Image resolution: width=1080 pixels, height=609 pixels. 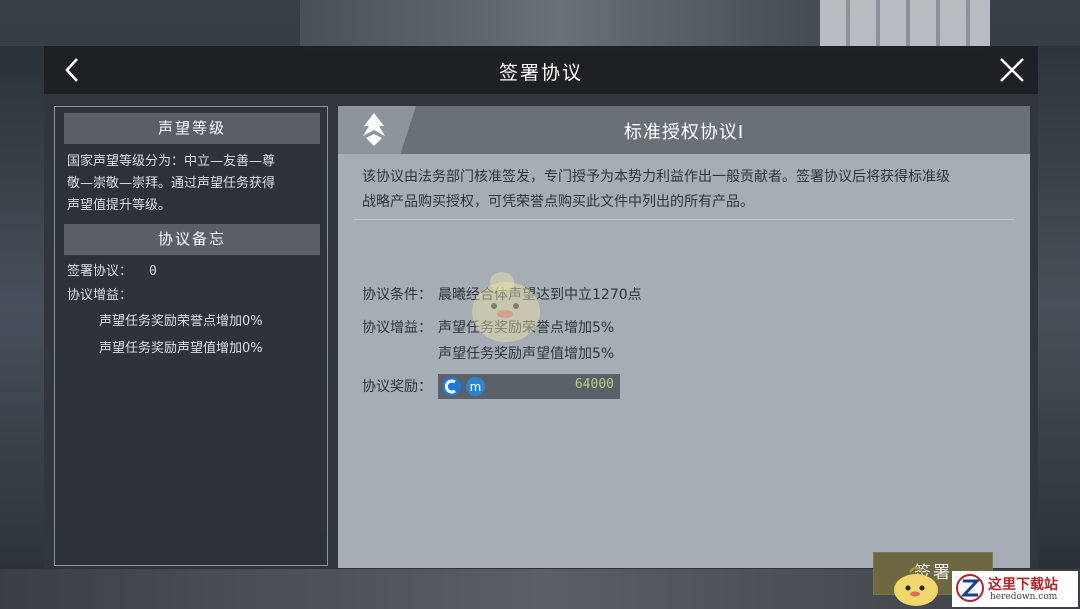 What do you see at coordinates (171, 183) in the screenshot?
I see `reputation-line: 敬—崇敬—崇拜。通过声望任务获得` at bounding box center [171, 183].